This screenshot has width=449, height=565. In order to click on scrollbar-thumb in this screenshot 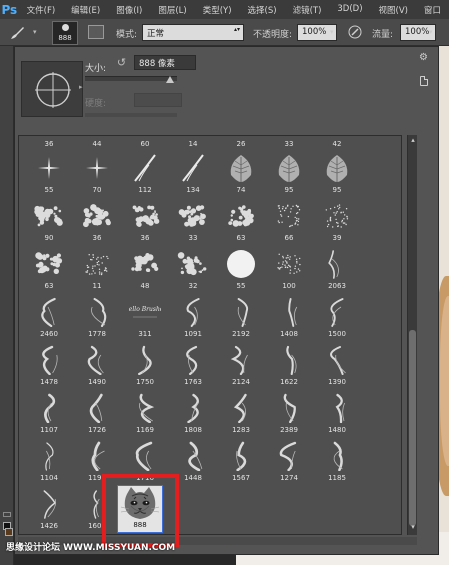, I will do `click(412, 428)`.